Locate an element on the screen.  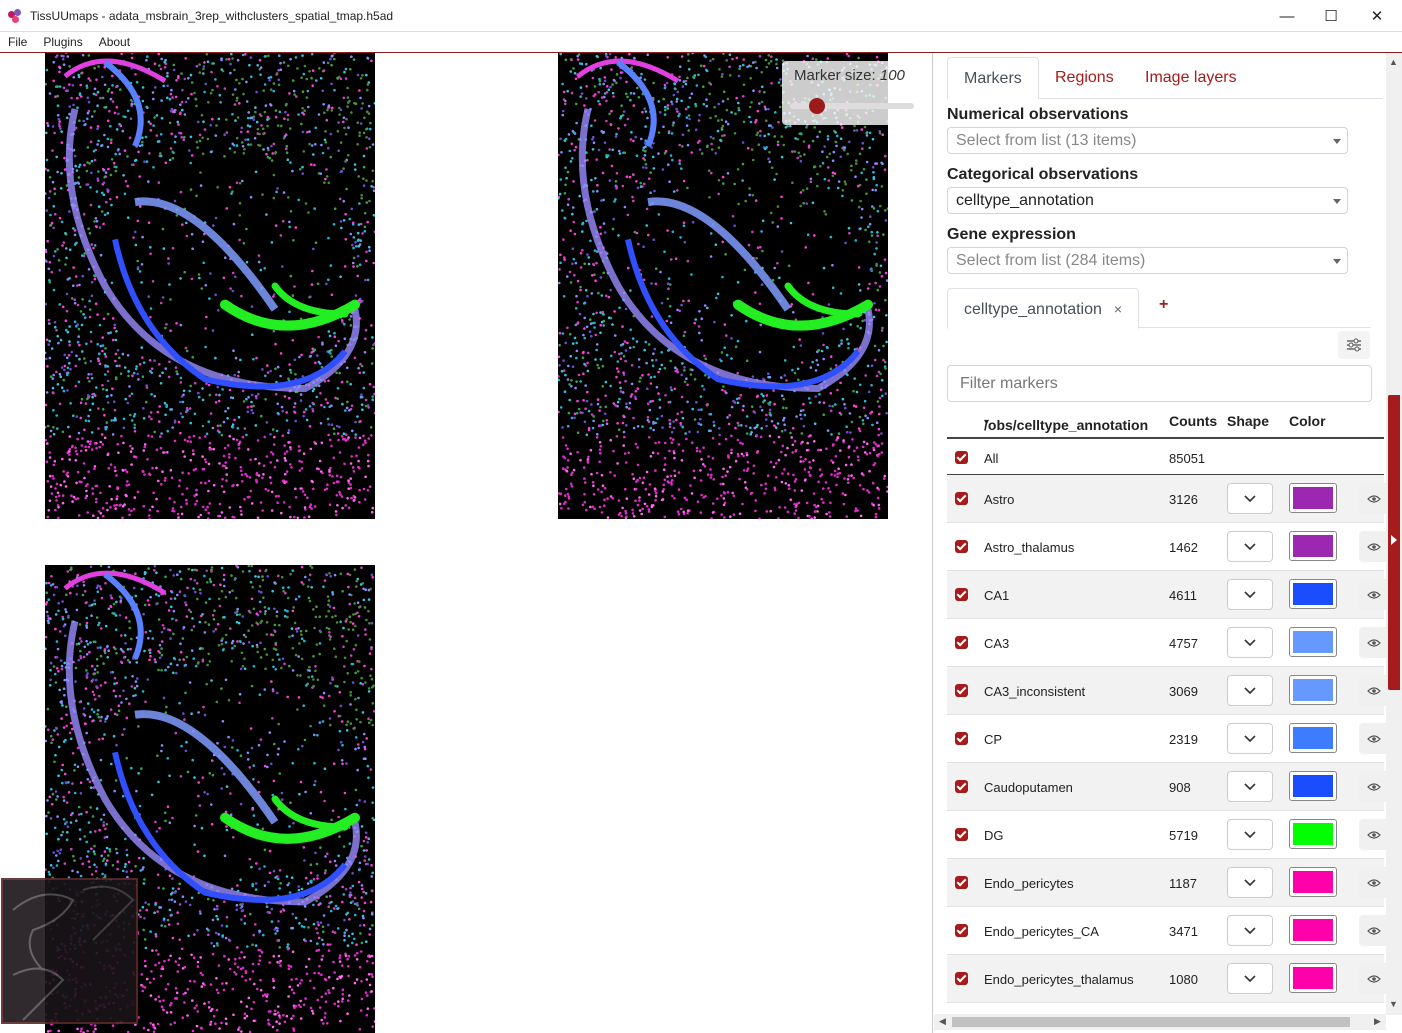
minimap-preview is located at coordinates (73, 953).